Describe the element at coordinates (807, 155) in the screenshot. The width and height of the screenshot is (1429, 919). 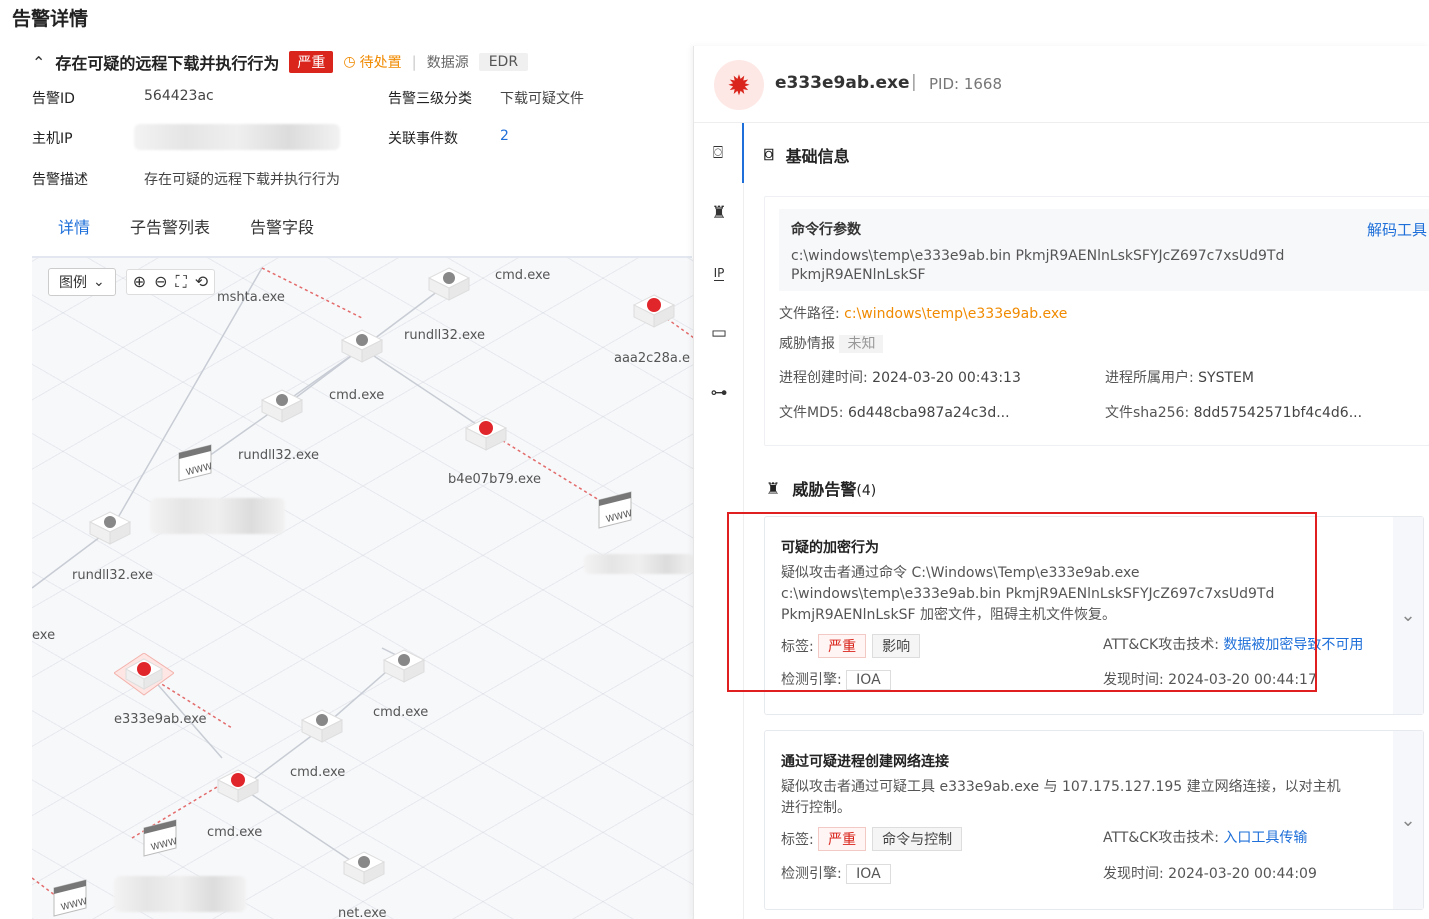
I see `basic-info-title: ⌼ 基础信息` at that location.